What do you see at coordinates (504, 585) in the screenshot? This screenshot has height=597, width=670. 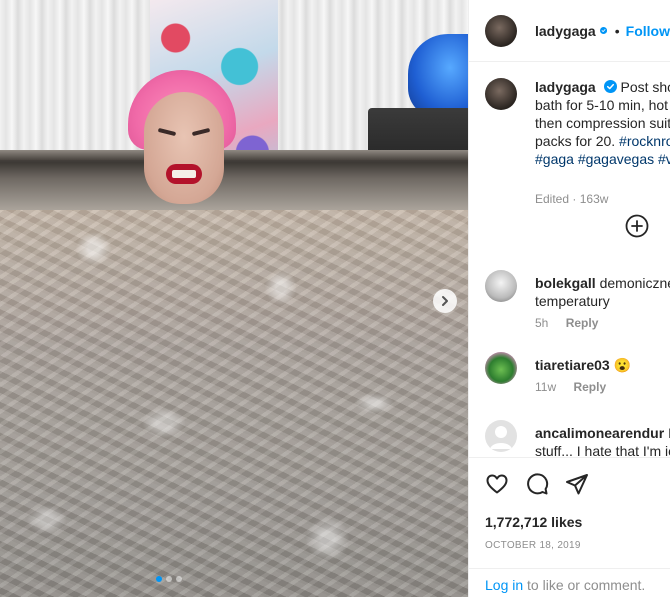 I see `login-link: Log in` at bounding box center [504, 585].